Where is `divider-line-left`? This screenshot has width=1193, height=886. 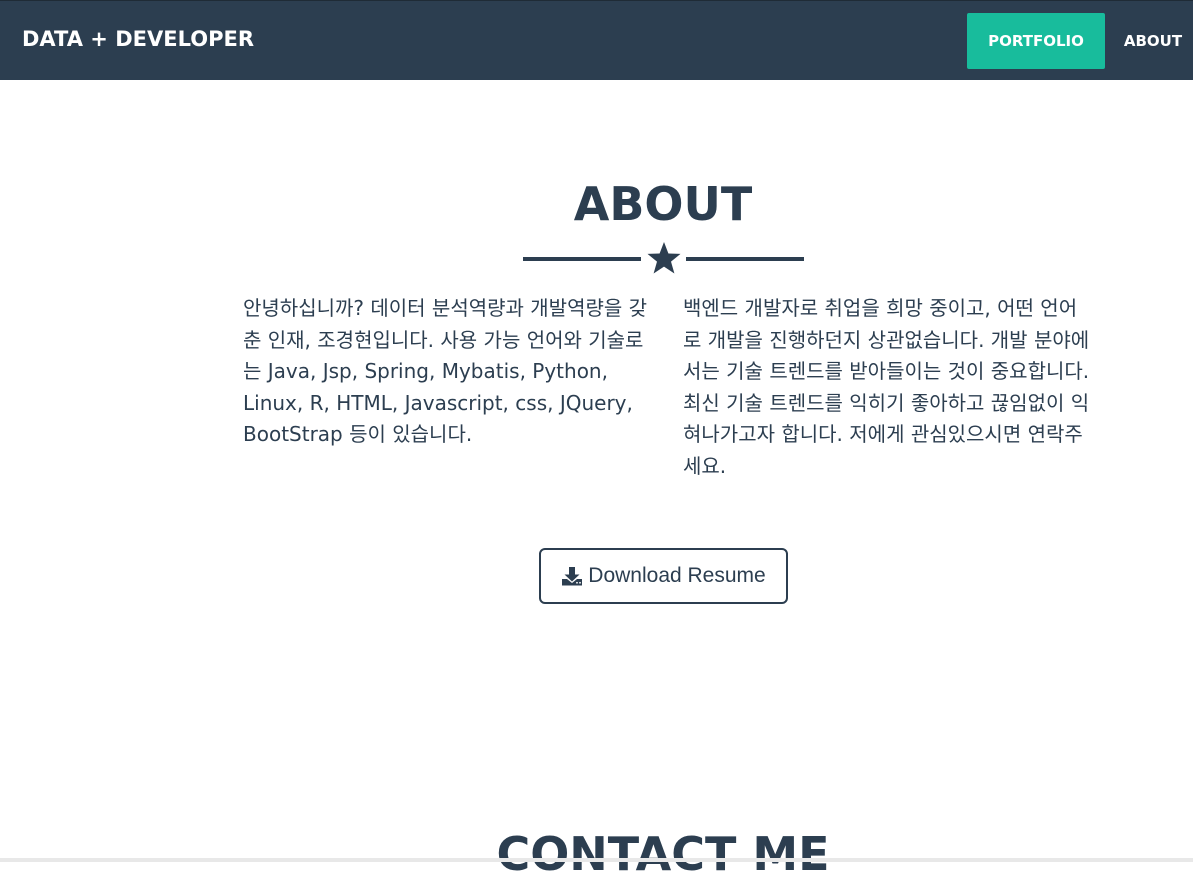 divider-line-left is located at coordinates (582, 259).